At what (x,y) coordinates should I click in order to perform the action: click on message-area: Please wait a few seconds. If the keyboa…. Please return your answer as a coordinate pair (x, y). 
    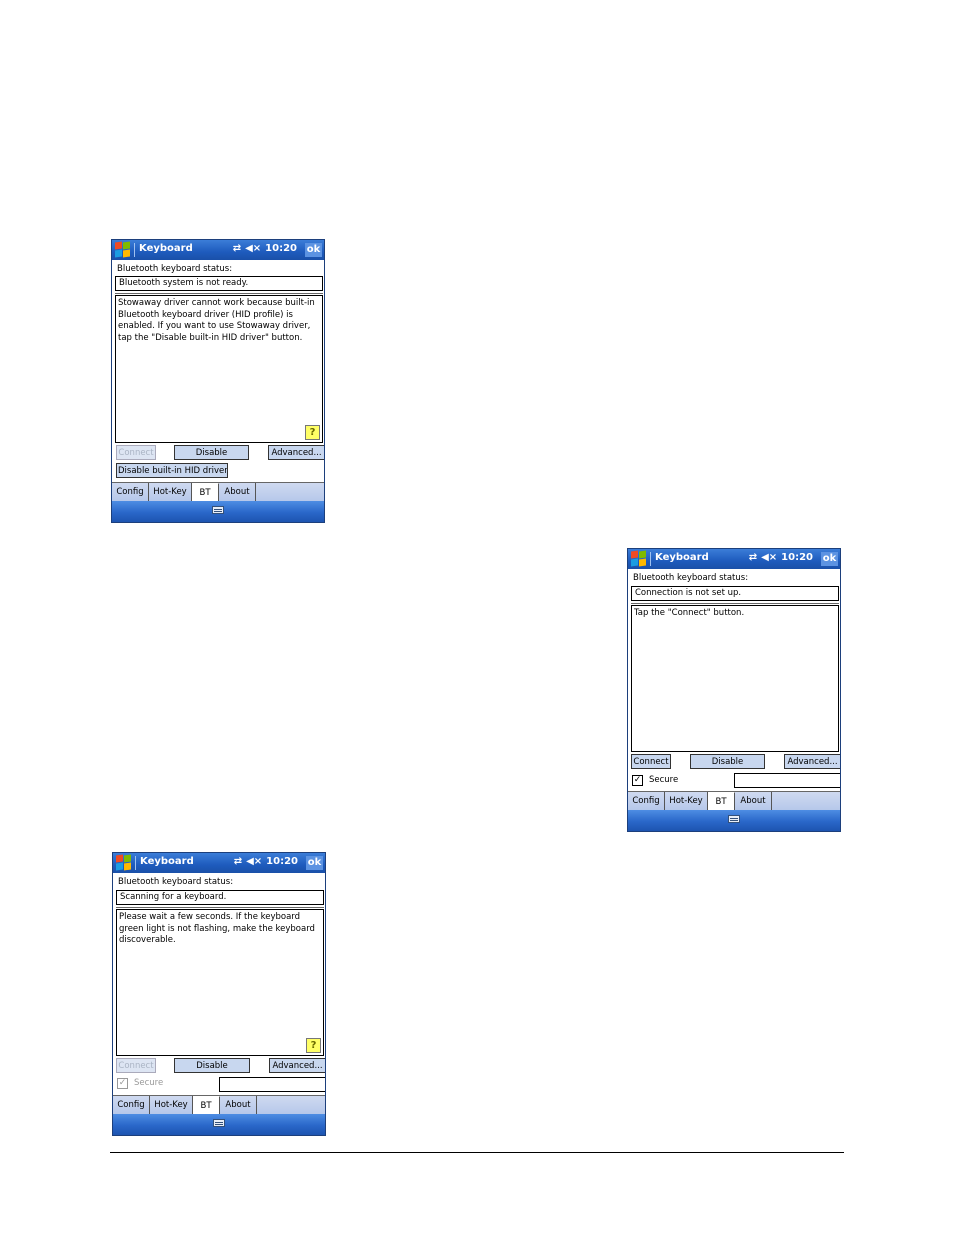
    Looking at the image, I should click on (220, 982).